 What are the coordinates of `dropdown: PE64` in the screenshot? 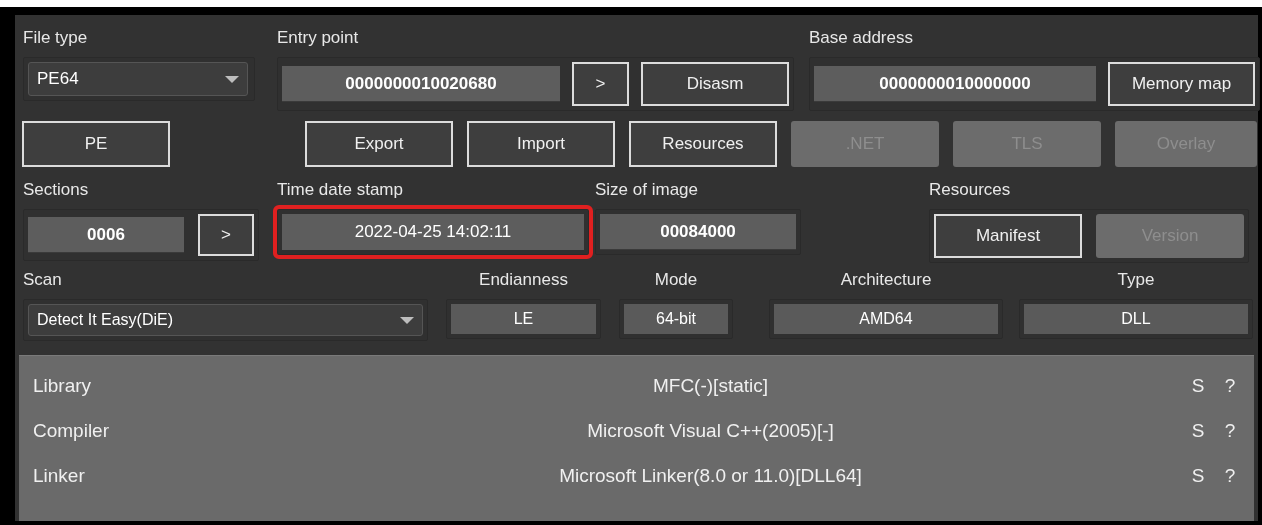 It's located at (138, 79).